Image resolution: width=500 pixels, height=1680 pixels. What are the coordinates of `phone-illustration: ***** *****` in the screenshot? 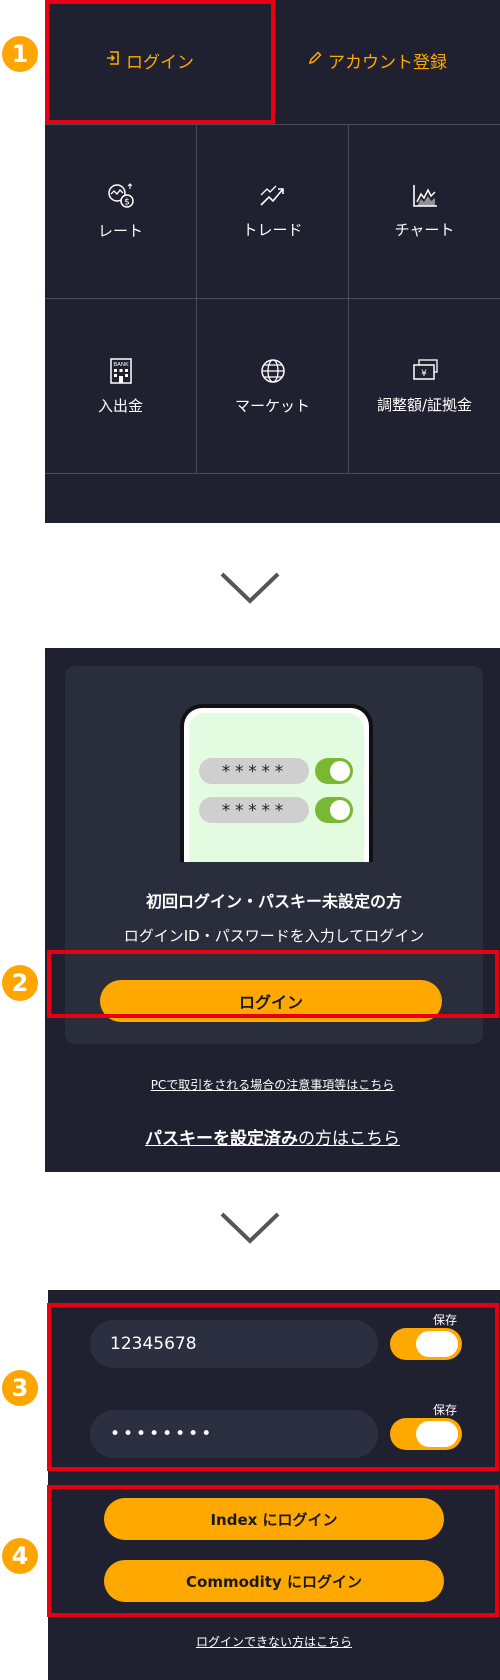 It's located at (276, 783).